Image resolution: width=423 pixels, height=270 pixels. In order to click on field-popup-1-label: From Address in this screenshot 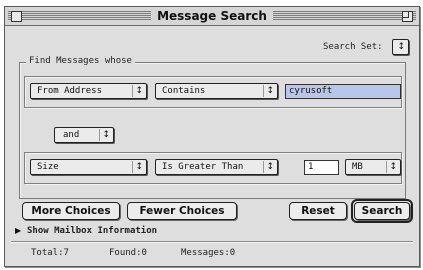, I will do `click(70, 91)`.